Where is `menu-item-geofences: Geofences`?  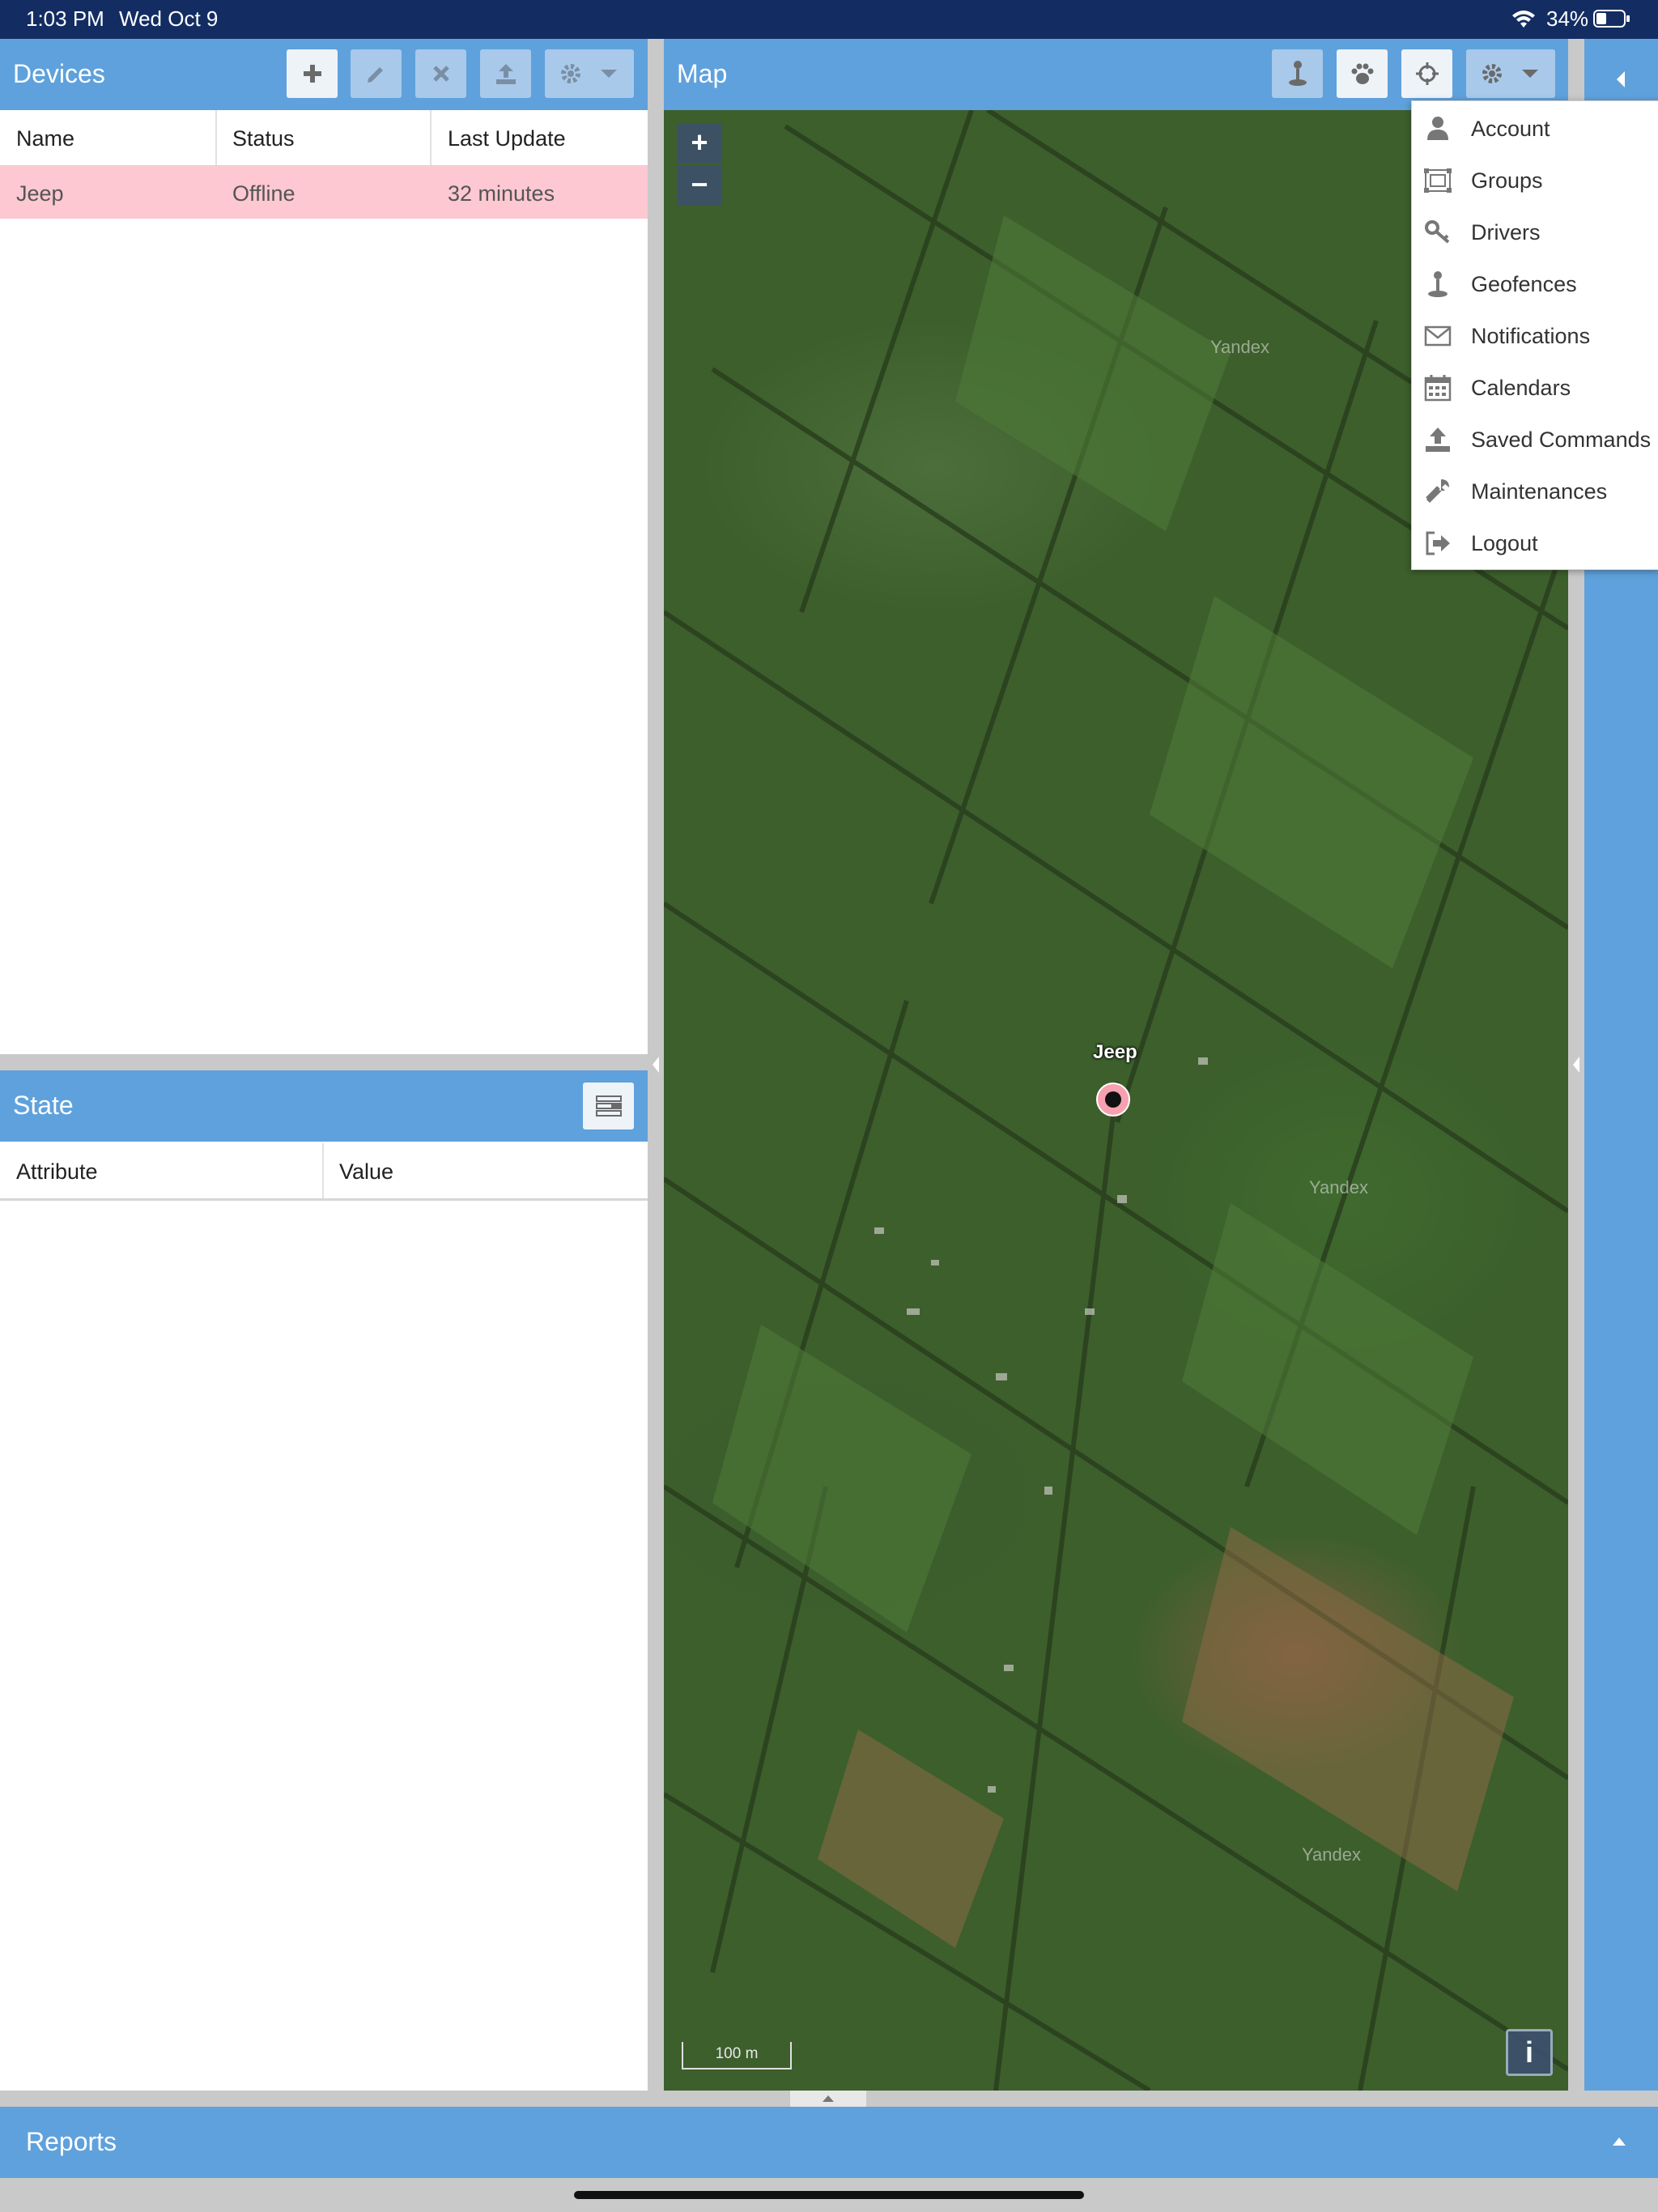
menu-item-geofences: Geofences is located at coordinates (1535, 284).